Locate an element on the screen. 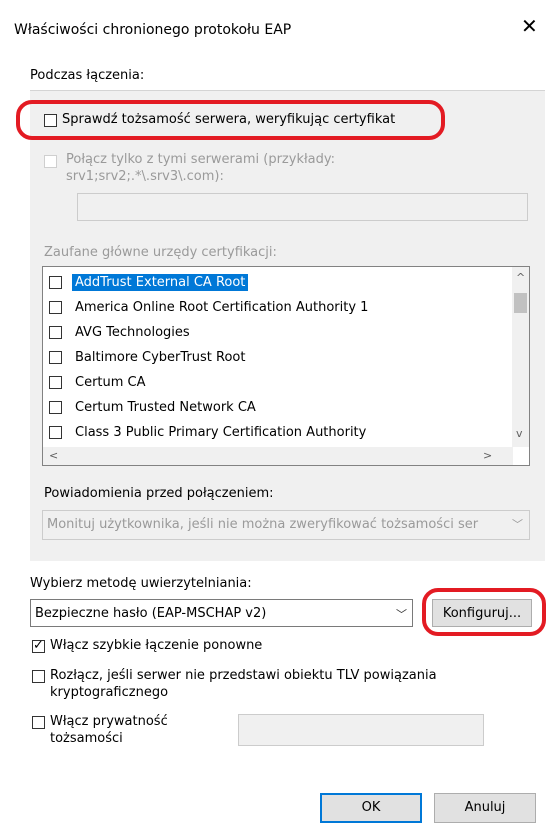 The height and width of the screenshot is (828, 547). dialog-title: Właściwości chronionego protokołu EAP is located at coordinates (153, 30).